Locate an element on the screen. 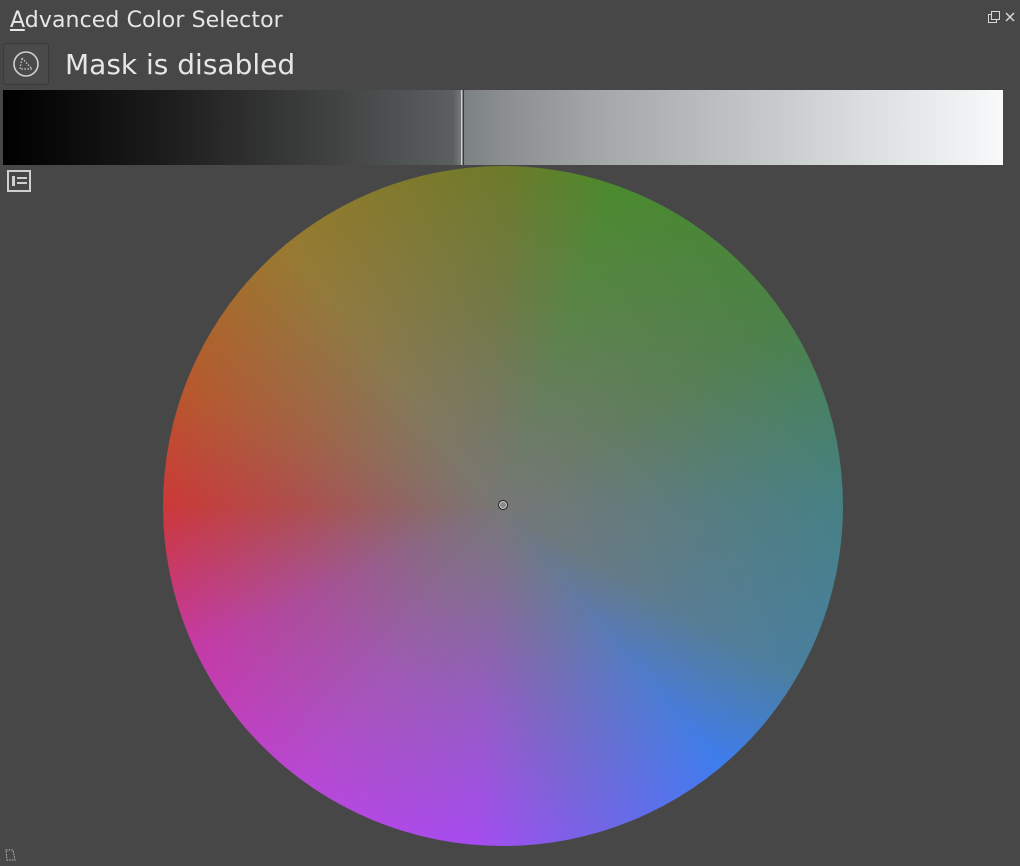  close-icon is located at coordinates (1010, 17).